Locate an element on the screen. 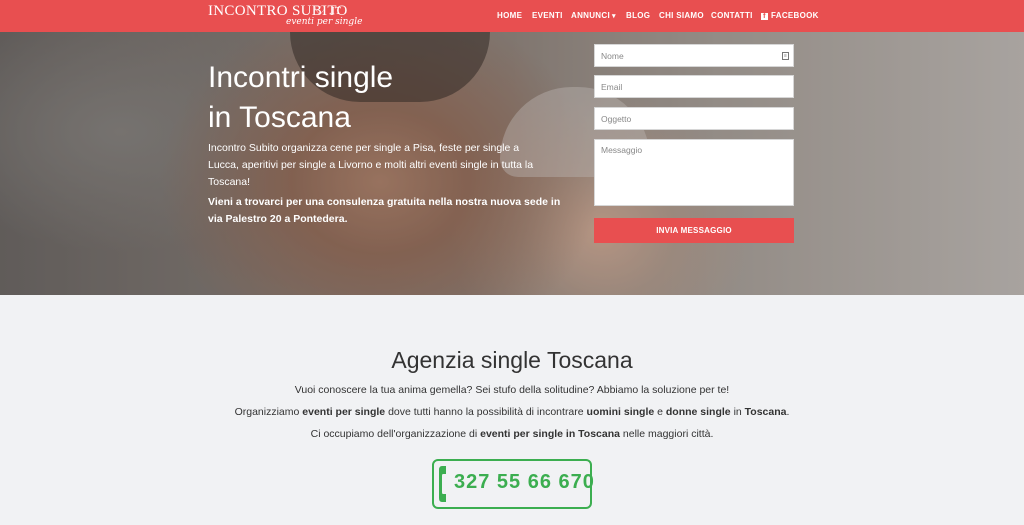  phone-icon is located at coordinates (442, 484).